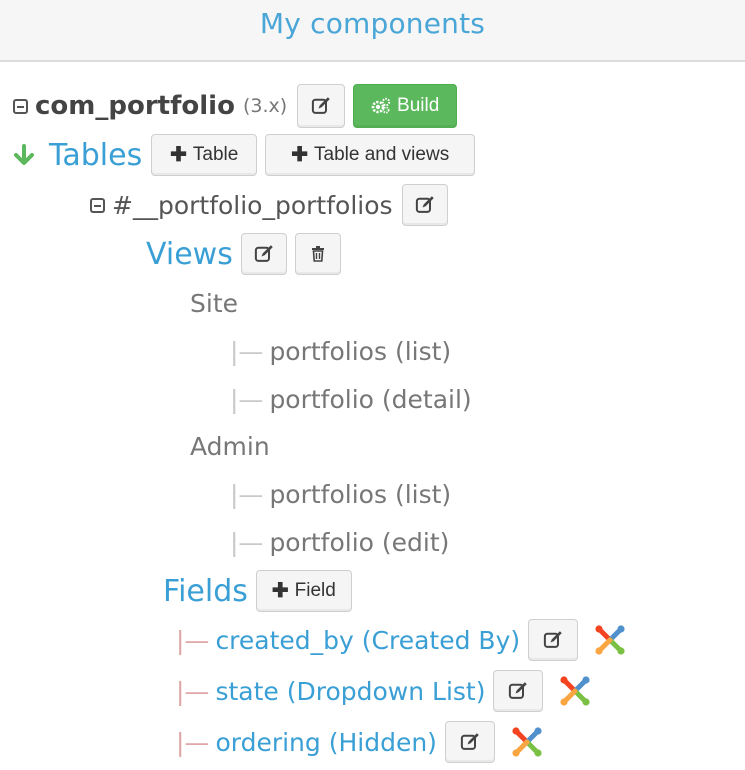  I want to click on view-site-portfolio-detail: portfolio (detail), so click(370, 399).